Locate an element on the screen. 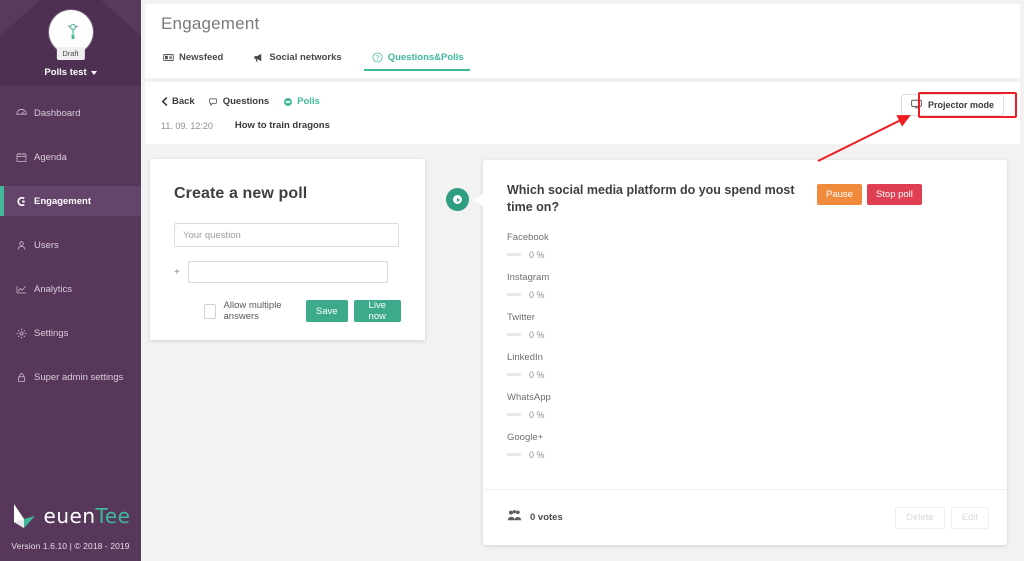 The image size is (1024, 561). page-title: Engagement is located at coordinates (210, 23).